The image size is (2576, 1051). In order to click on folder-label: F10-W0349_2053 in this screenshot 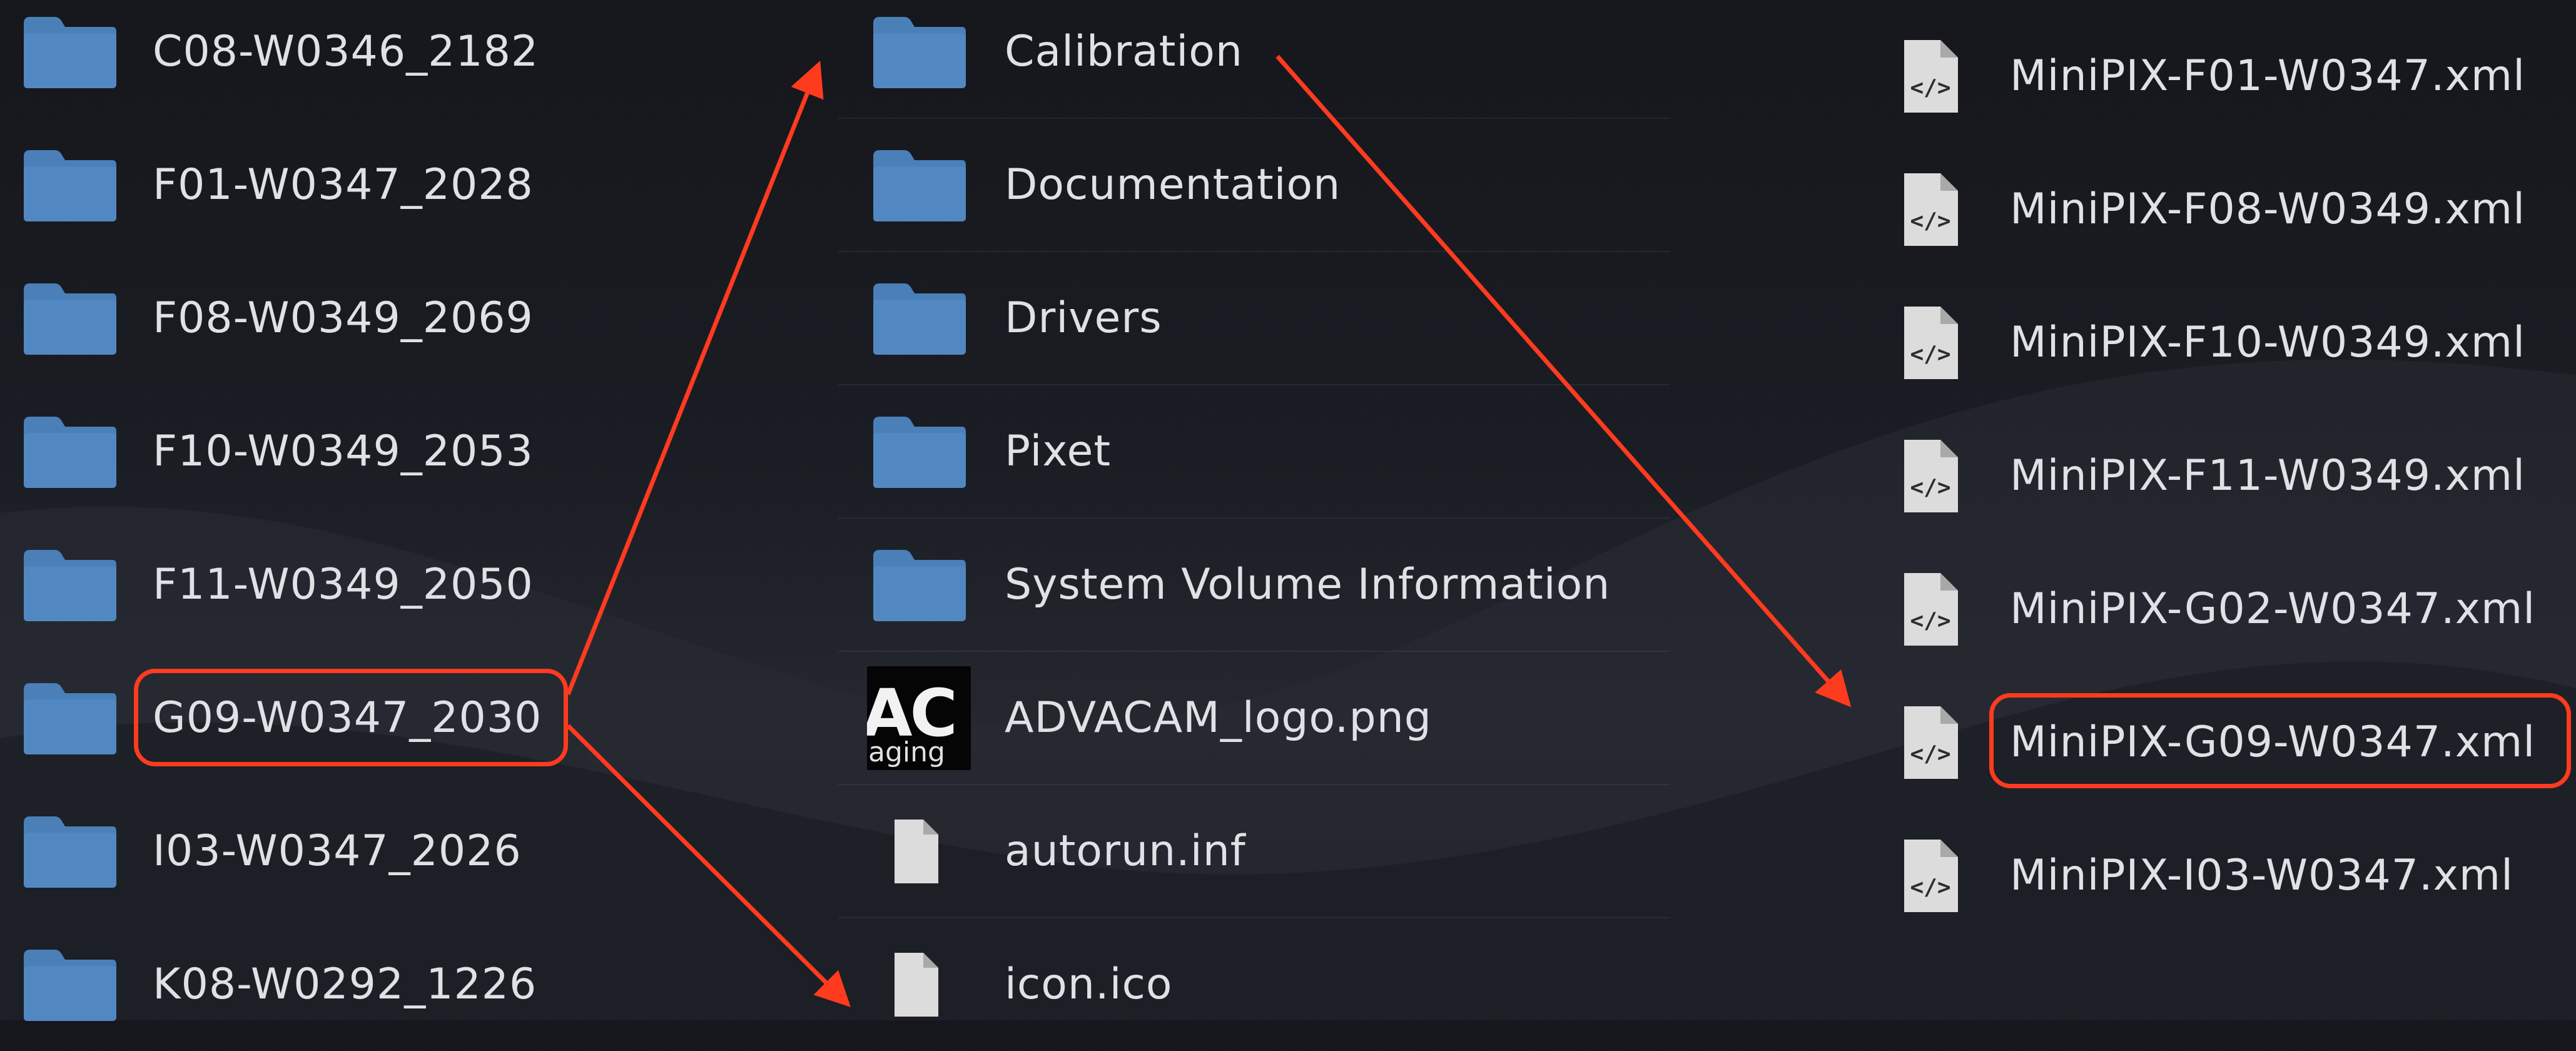, I will do `click(343, 451)`.